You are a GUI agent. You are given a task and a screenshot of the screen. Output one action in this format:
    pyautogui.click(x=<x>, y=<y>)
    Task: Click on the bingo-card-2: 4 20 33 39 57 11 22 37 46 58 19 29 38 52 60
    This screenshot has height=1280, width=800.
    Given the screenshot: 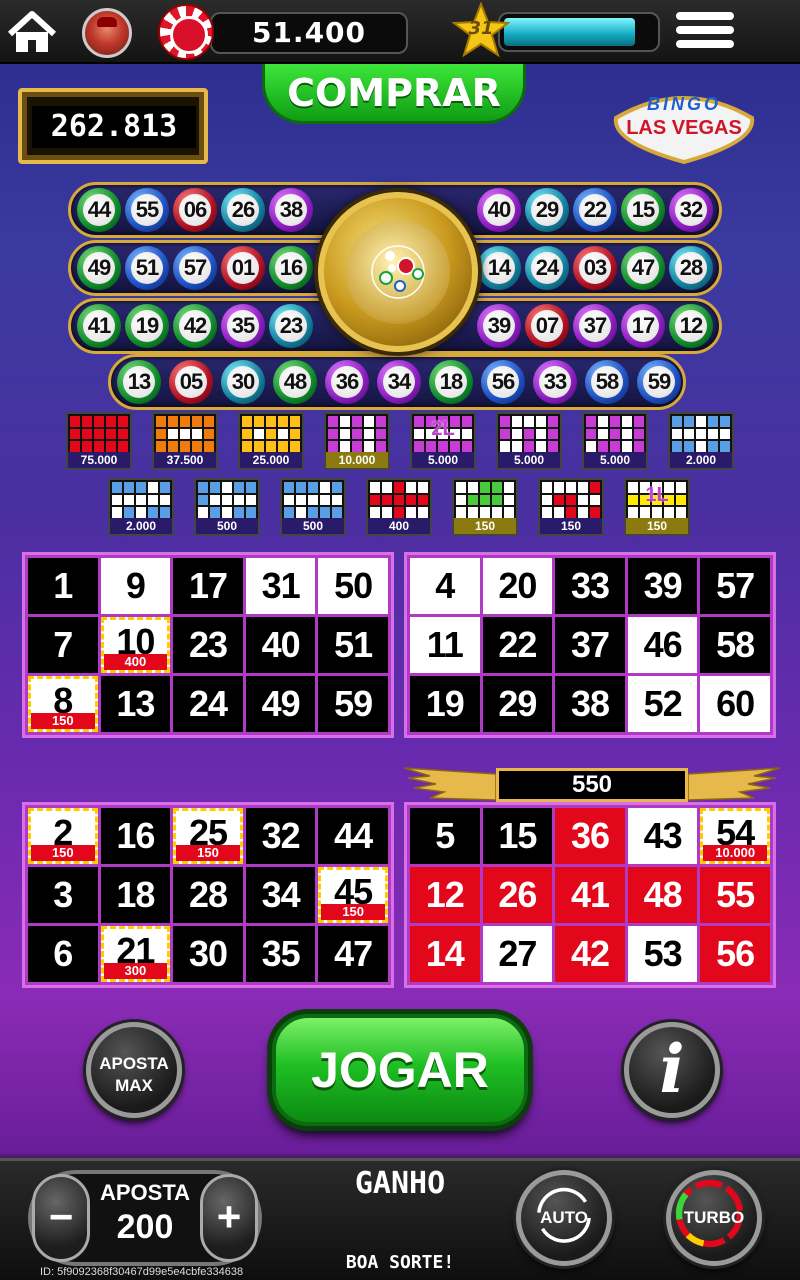 What is the action you would take?
    pyautogui.click(x=590, y=645)
    